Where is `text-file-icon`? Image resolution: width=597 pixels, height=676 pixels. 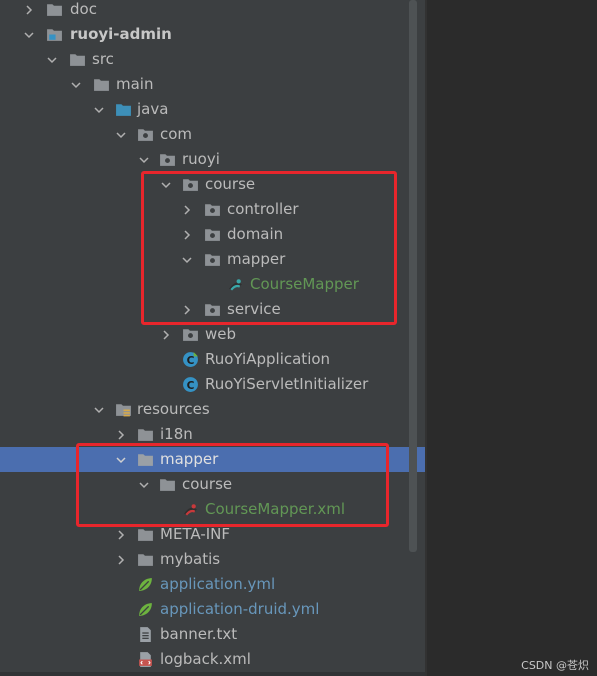 text-file-icon is located at coordinates (145, 634).